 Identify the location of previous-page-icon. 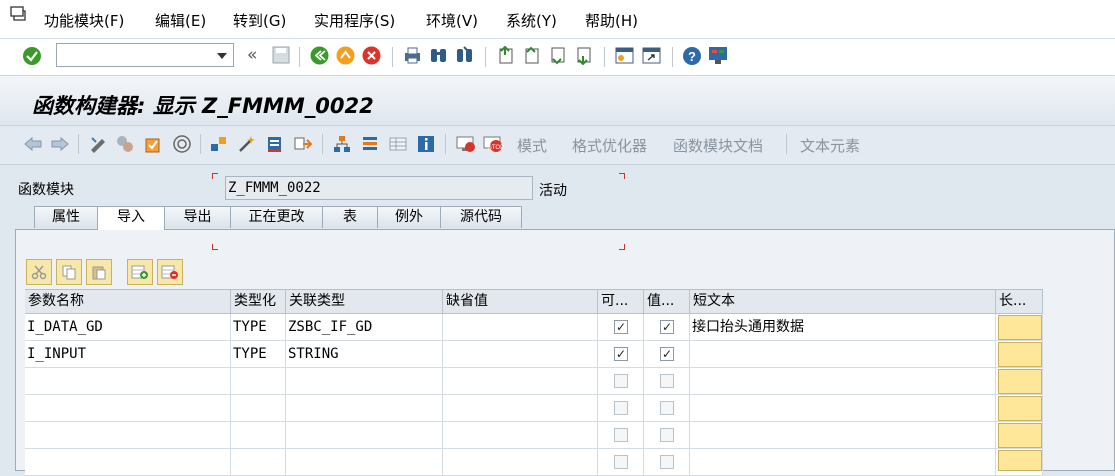
(531, 55).